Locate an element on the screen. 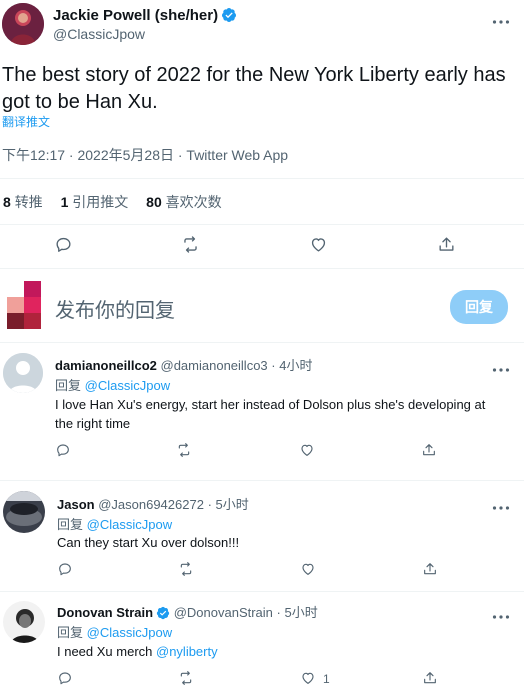  like-count: 1 is located at coordinates (326, 679).